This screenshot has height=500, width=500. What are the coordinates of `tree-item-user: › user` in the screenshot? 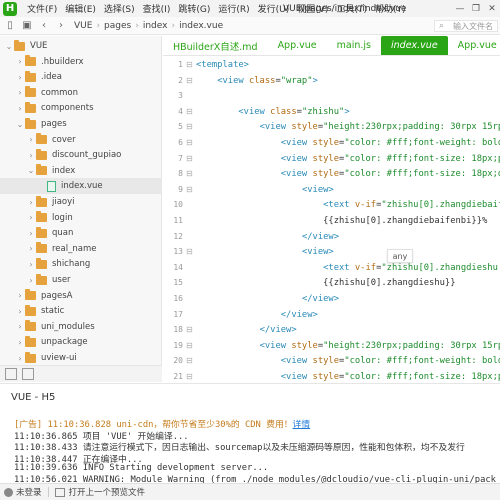 It's located at (80, 280).